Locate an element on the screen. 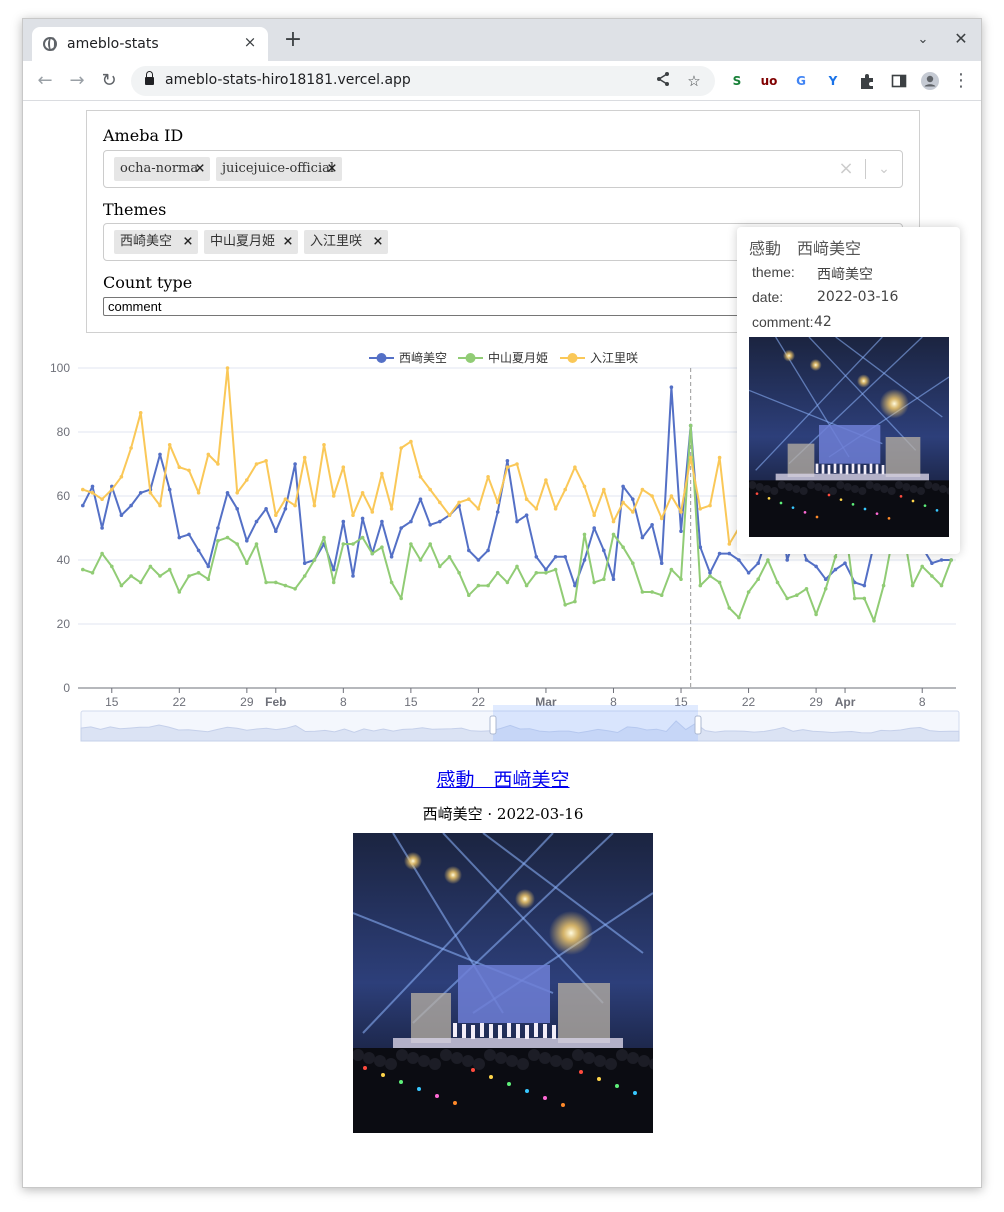 Image resolution: width=1004 pixels, height=1212 pixels. url-text: ameblo-stats-hiro18181.vercel.app is located at coordinates (288, 80).